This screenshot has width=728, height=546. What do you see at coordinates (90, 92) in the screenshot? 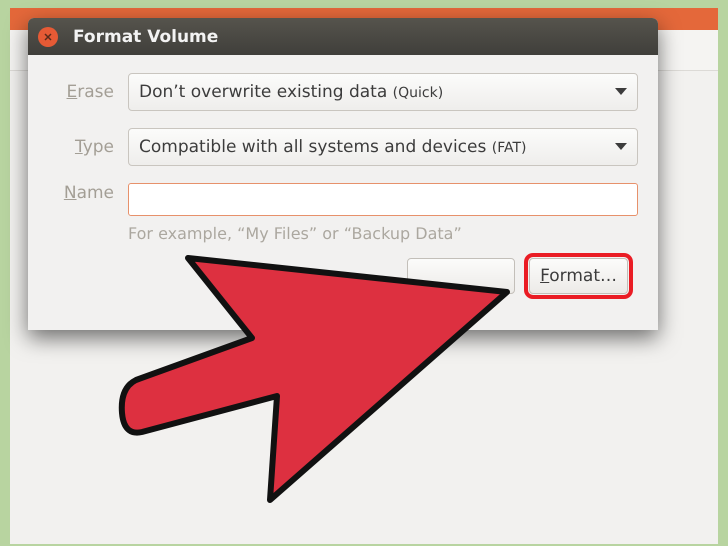
I see `field-label: Erase` at bounding box center [90, 92].